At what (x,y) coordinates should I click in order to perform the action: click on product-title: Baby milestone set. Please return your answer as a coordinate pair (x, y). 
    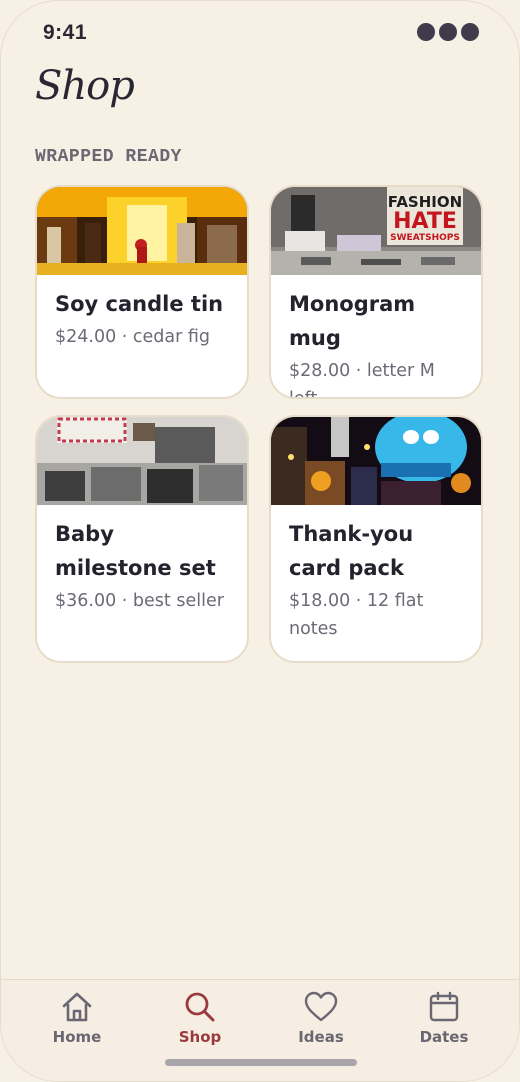
    Looking at the image, I should click on (135, 551).